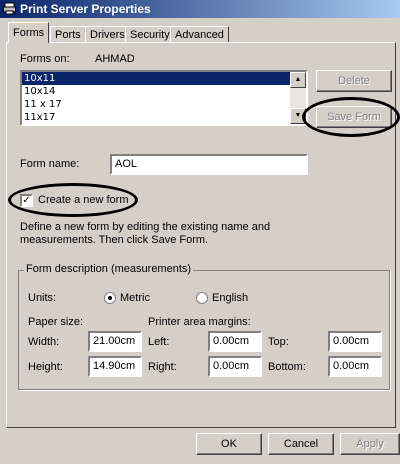 The height and width of the screenshot is (464, 400). What do you see at coordinates (235, 341) in the screenshot?
I see `left-margin-field: 0.00cm` at bounding box center [235, 341].